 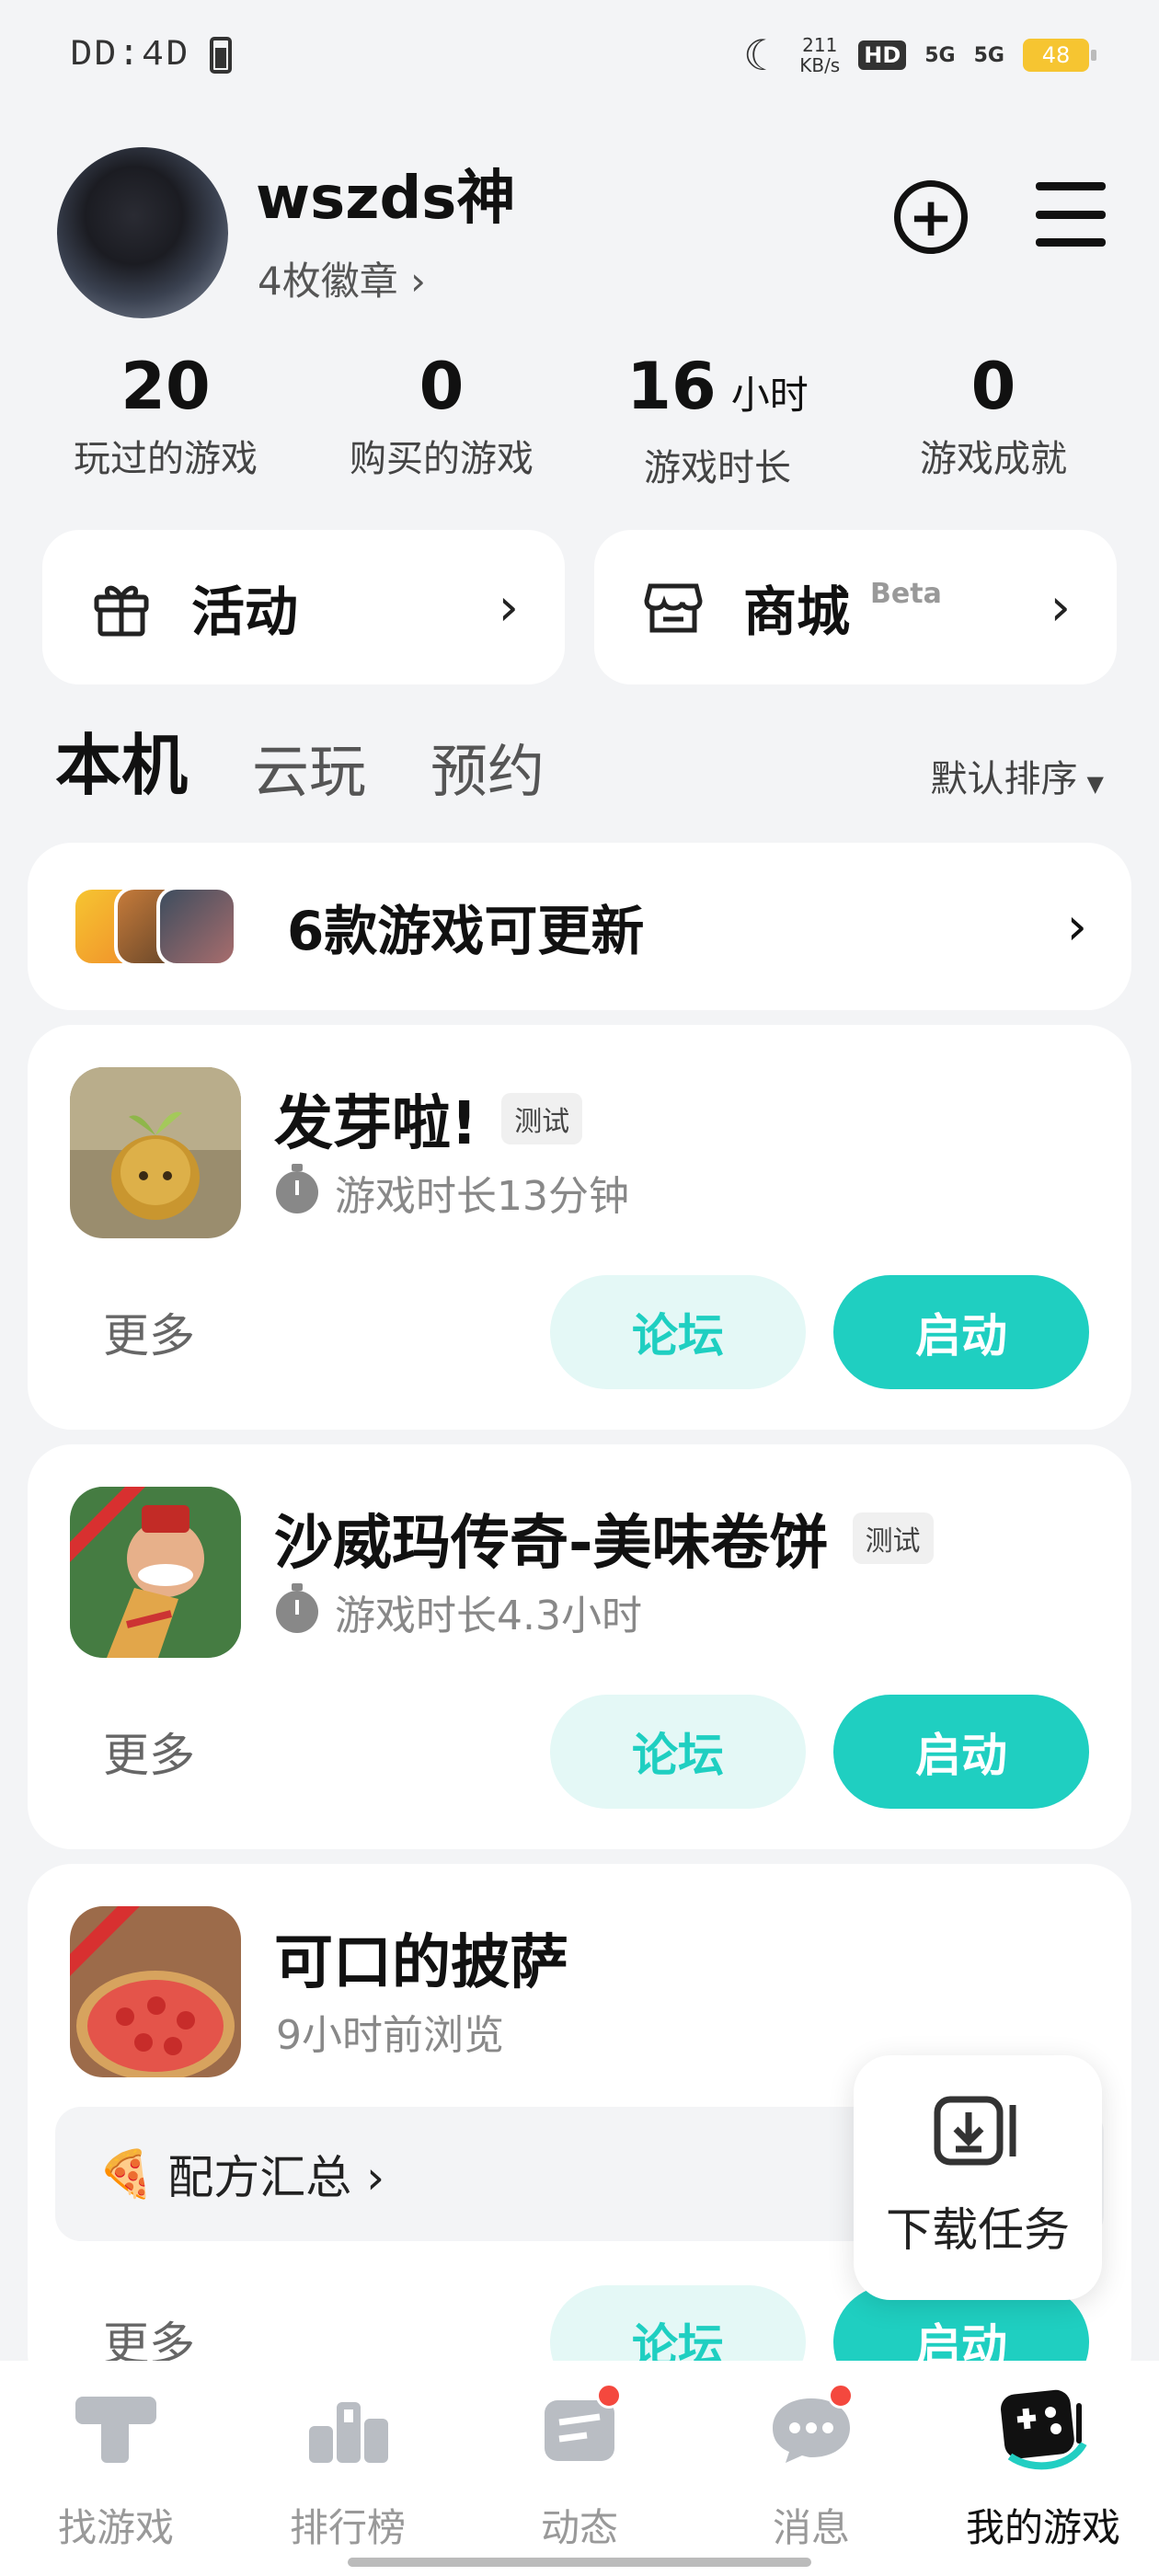 I want to click on store-icon, so click(x=673, y=607).